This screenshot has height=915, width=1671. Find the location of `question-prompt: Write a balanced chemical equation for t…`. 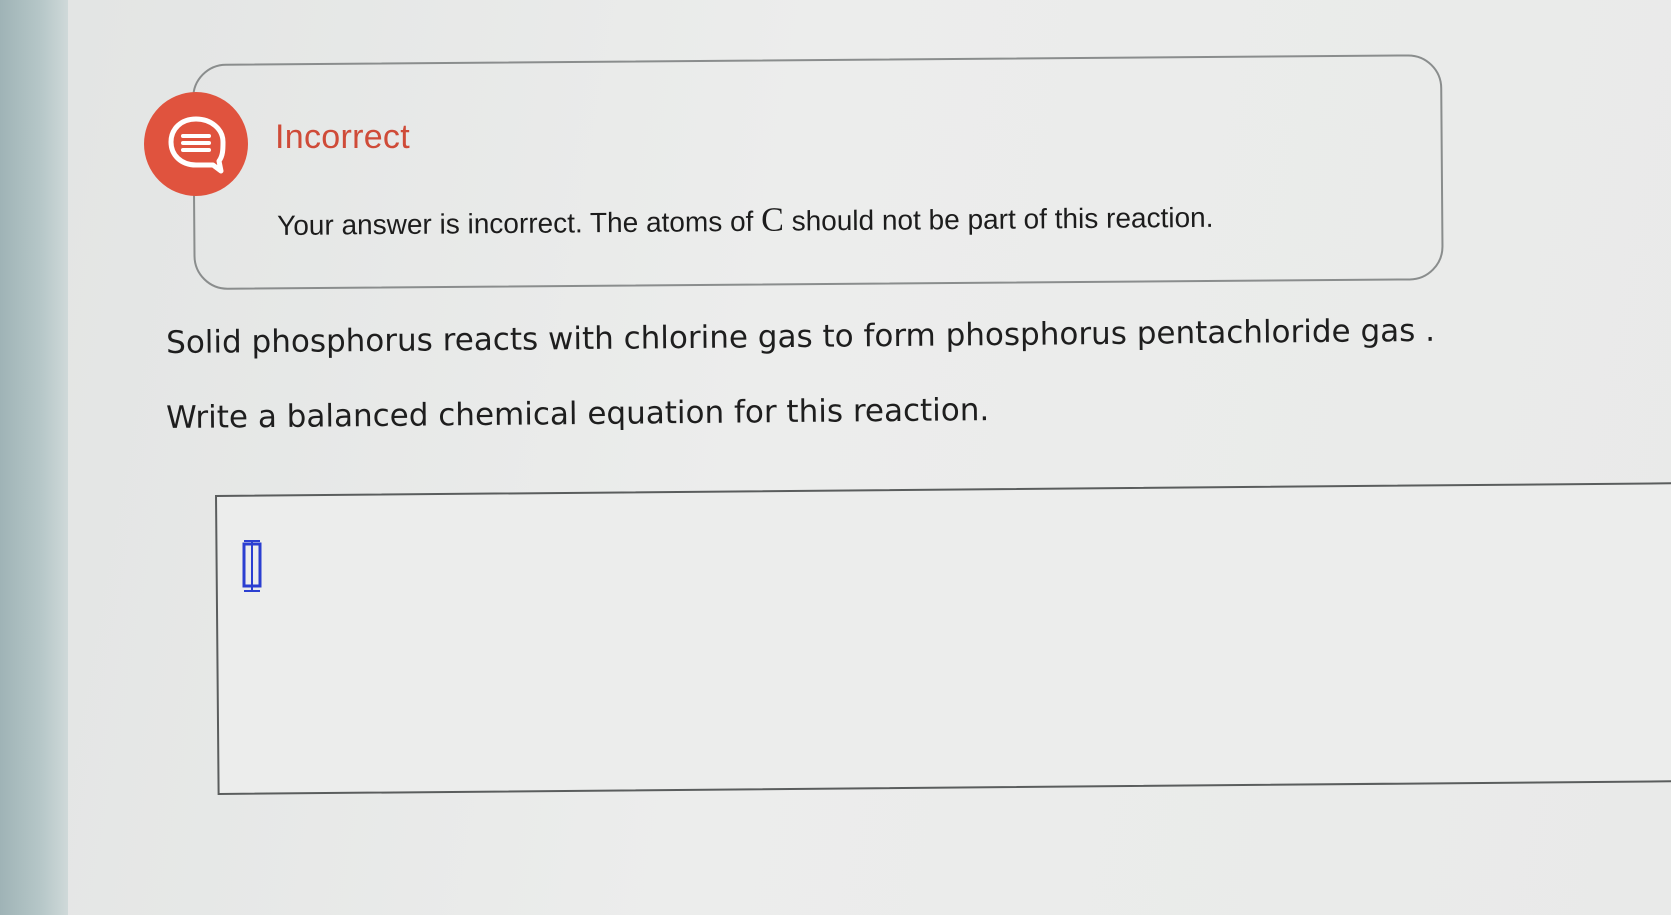

question-prompt: Write a balanced chemical equation for t… is located at coordinates (578, 414).